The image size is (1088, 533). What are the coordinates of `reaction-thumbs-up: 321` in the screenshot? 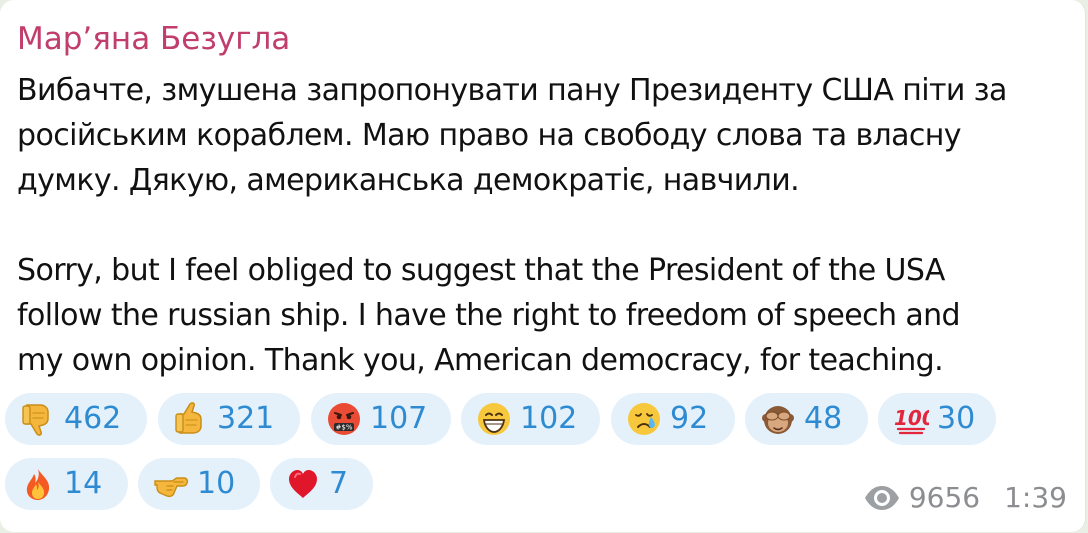 It's located at (229, 419).